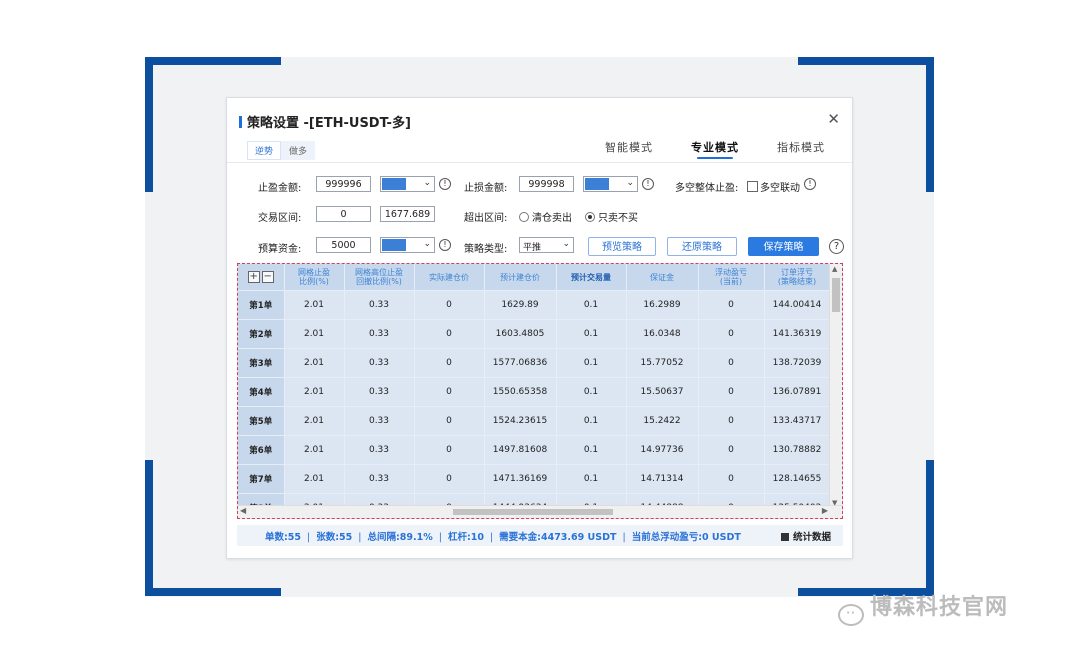 Image resolution: width=1080 pixels, height=653 pixels. I want to click on col-header: 预计建仓价, so click(520, 277).